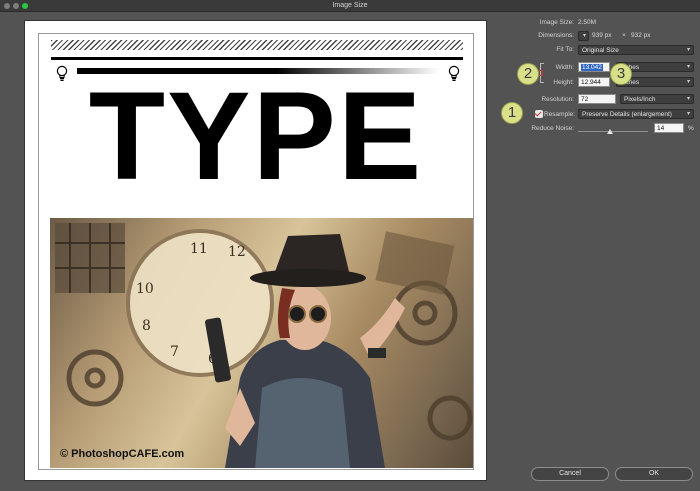 Image resolution: width=700 pixels, height=491 pixels. Describe the element at coordinates (556, 35) in the screenshot. I see `dimensions-label: Dimensions:` at that location.